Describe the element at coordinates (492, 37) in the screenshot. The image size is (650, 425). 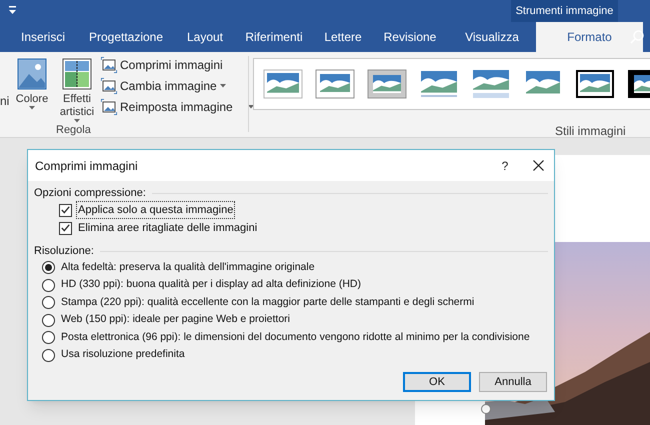
I see `ribbon-tab: Visualizza` at that location.